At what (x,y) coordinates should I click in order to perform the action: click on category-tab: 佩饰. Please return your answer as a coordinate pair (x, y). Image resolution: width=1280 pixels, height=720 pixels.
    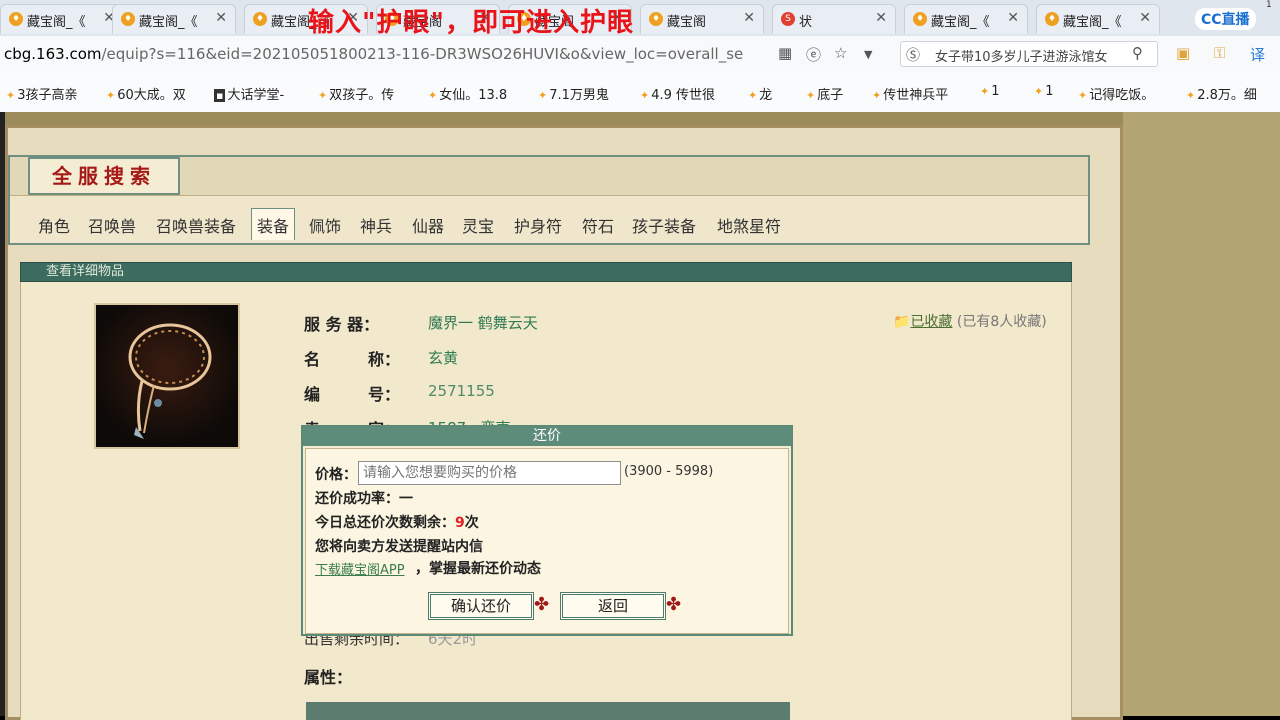
    Looking at the image, I should click on (325, 225).